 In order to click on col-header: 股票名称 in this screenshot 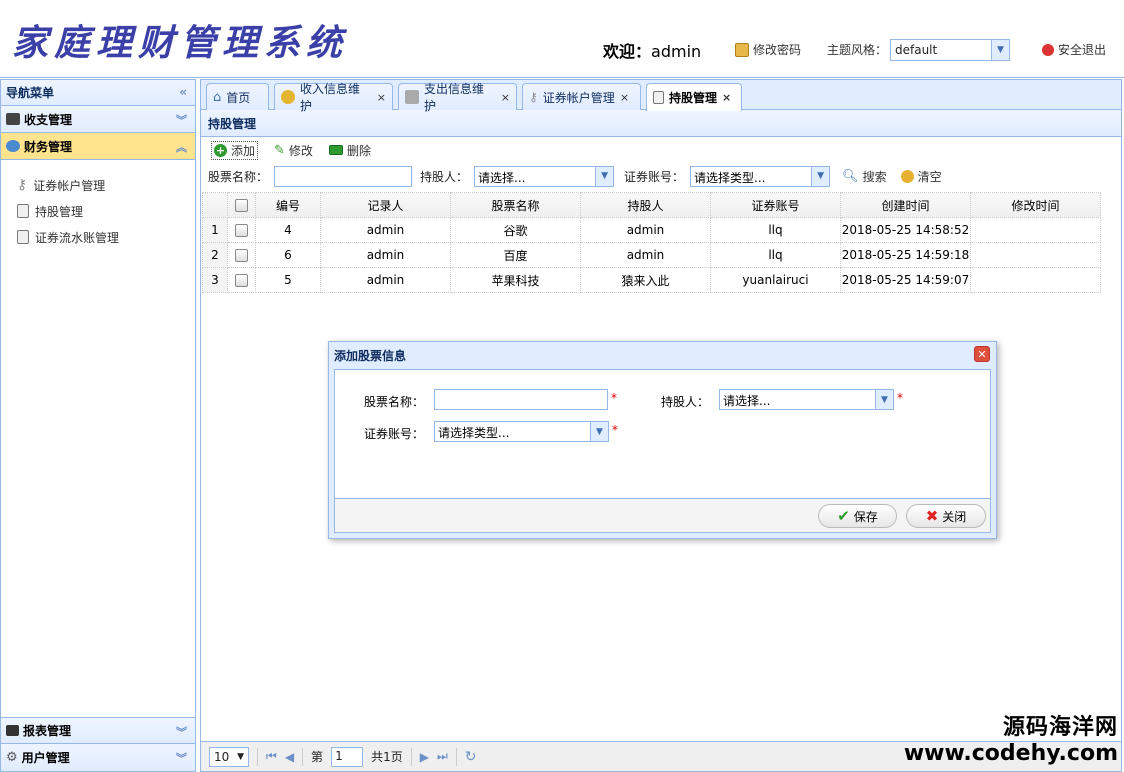, I will do `click(515, 205)`.